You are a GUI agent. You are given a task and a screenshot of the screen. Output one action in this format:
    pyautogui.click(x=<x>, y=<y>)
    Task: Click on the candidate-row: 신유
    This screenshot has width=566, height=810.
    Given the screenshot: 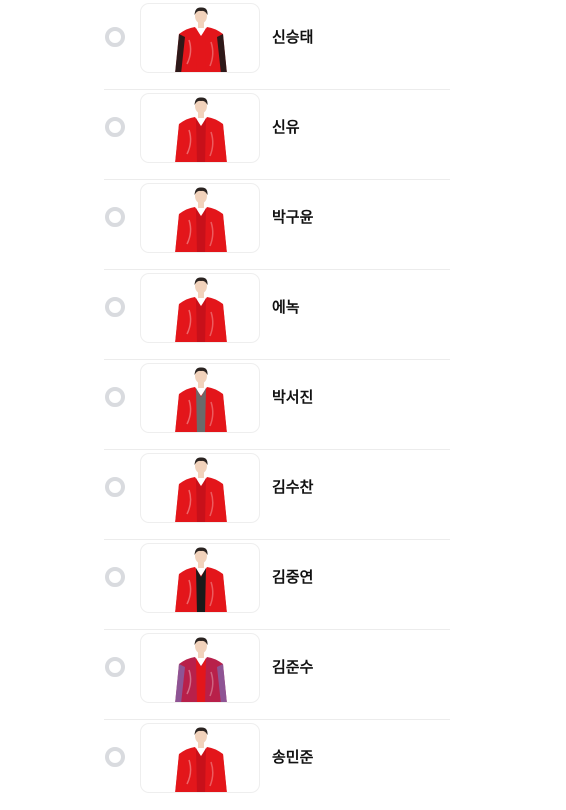 What is the action you would take?
    pyautogui.click(x=277, y=135)
    